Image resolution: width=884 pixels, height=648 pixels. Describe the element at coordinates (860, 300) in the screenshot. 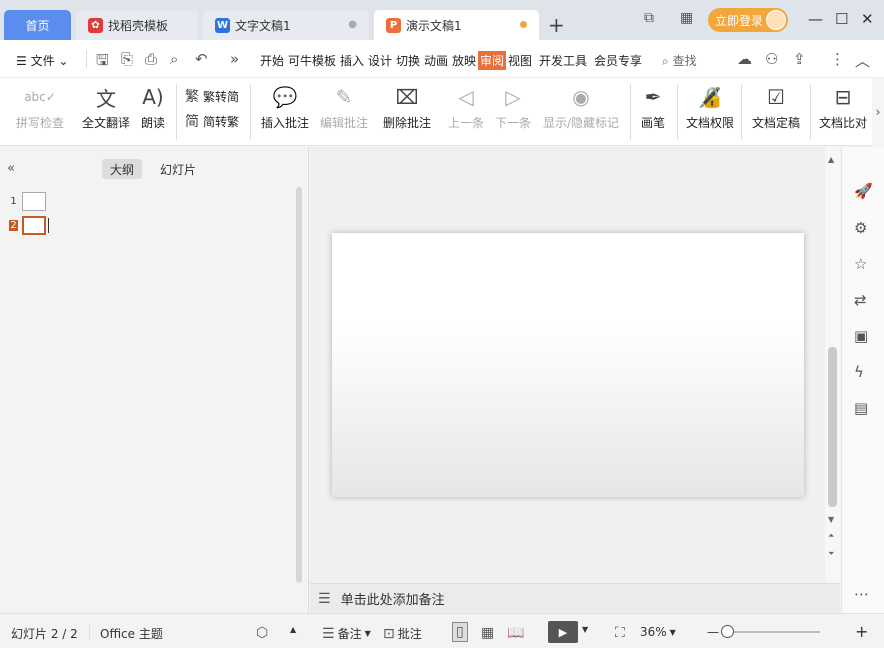

I see `slide-switch-icon: ⇄` at that location.